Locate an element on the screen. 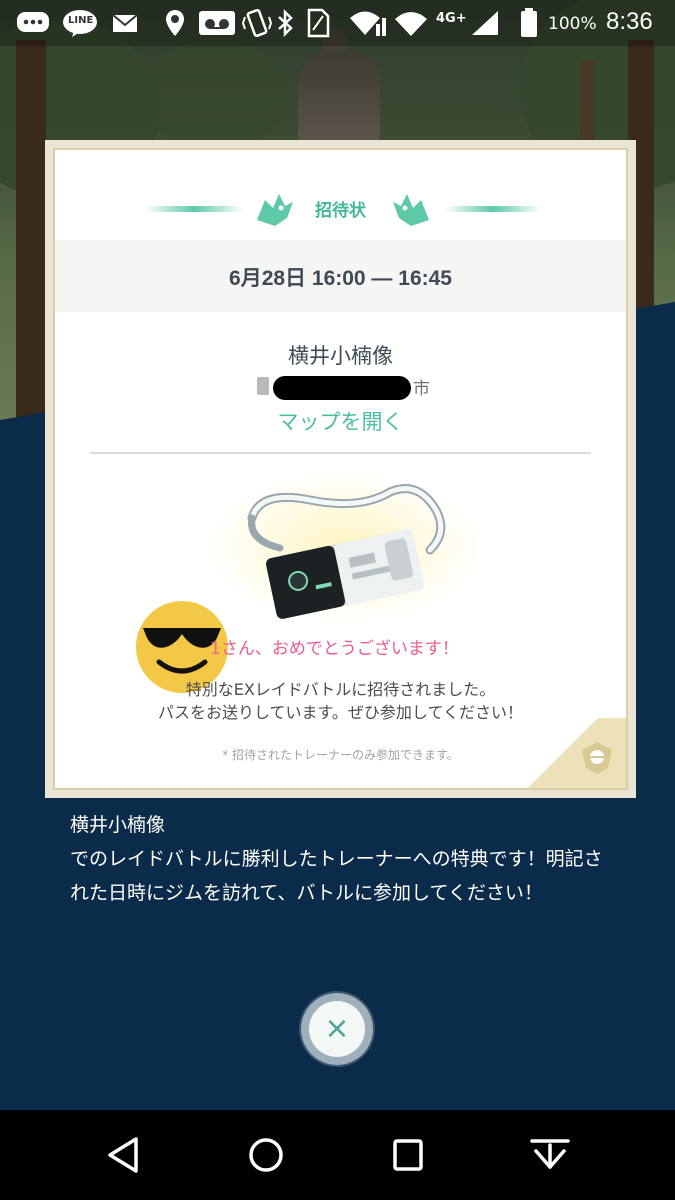 This screenshot has width=675, height=1200. gym-name: 横井小楠像 is located at coordinates (340, 356).